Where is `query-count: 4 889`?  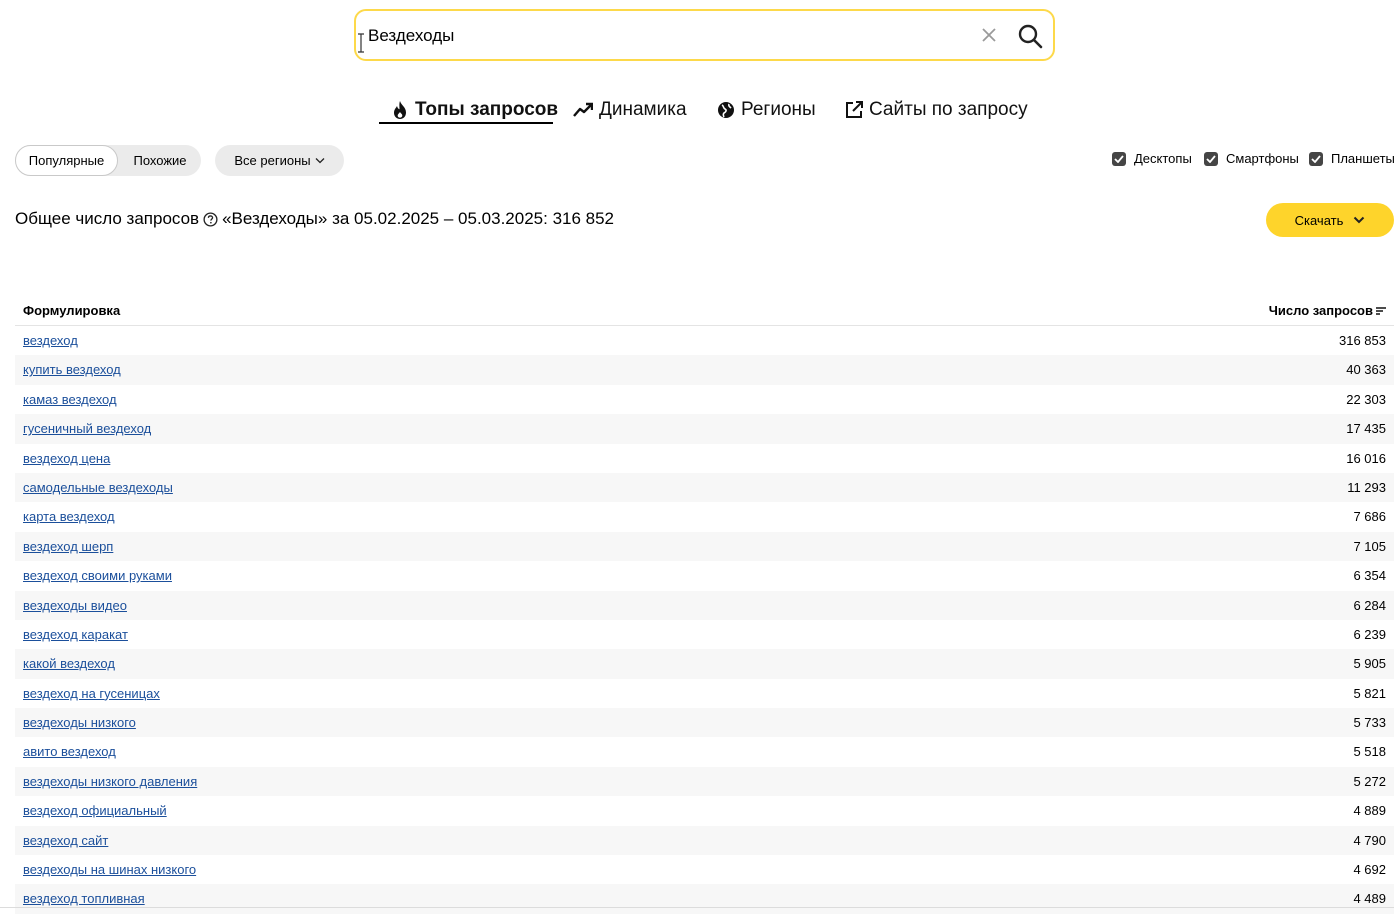
query-count: 4 889 is located at coordinates (1369, 811).